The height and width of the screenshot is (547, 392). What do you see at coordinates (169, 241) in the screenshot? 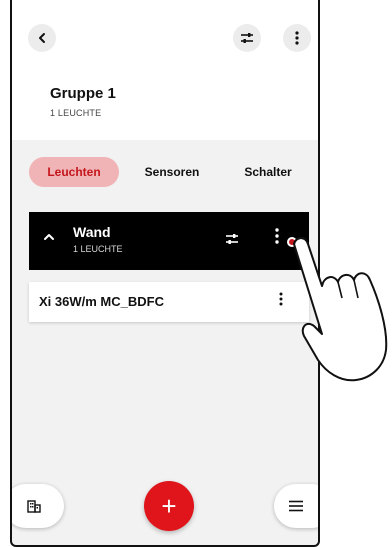
I see `group-header: Wand 1 LEUCHTE` at bounding box center [169, 241].